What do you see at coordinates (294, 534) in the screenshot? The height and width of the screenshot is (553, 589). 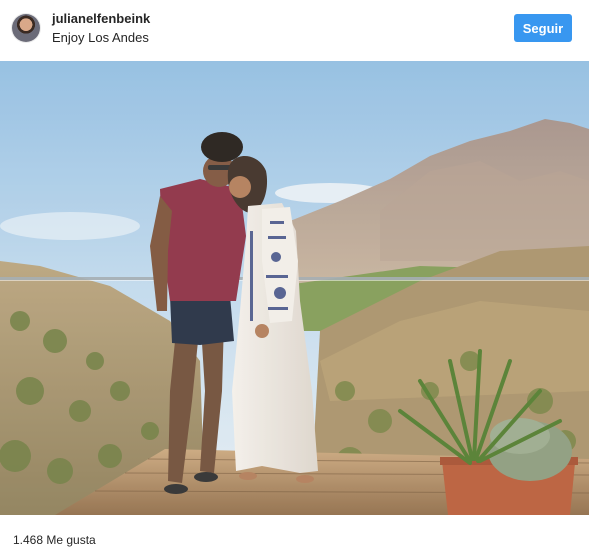 I see `post-footer: 1.468 Me gusta` at bounding box center [294, 534].